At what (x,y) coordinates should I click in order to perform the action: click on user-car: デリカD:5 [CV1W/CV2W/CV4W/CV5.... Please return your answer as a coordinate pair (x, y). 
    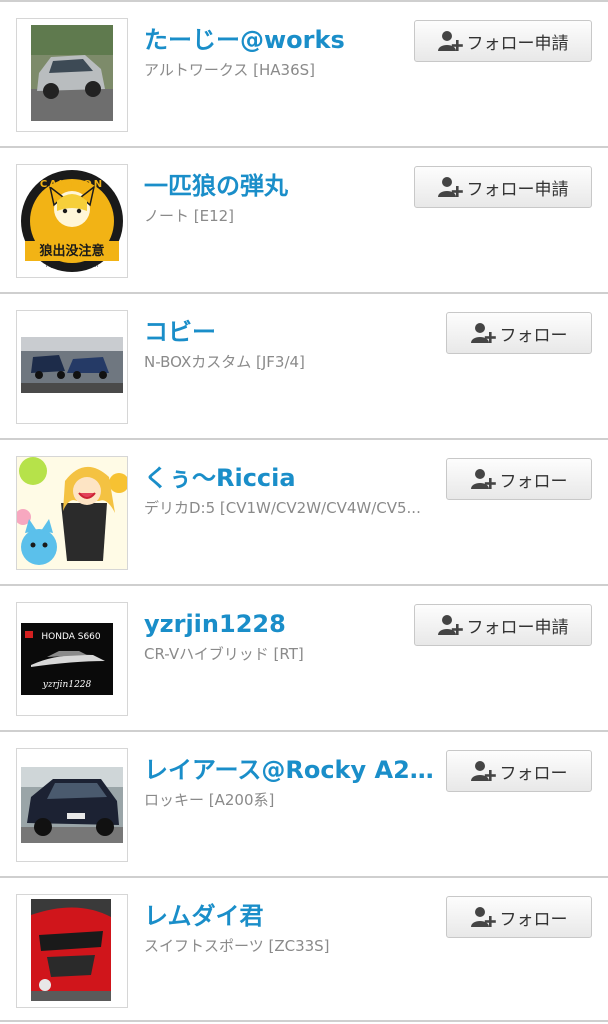
    Looking at the image, I should click on (282, 508).